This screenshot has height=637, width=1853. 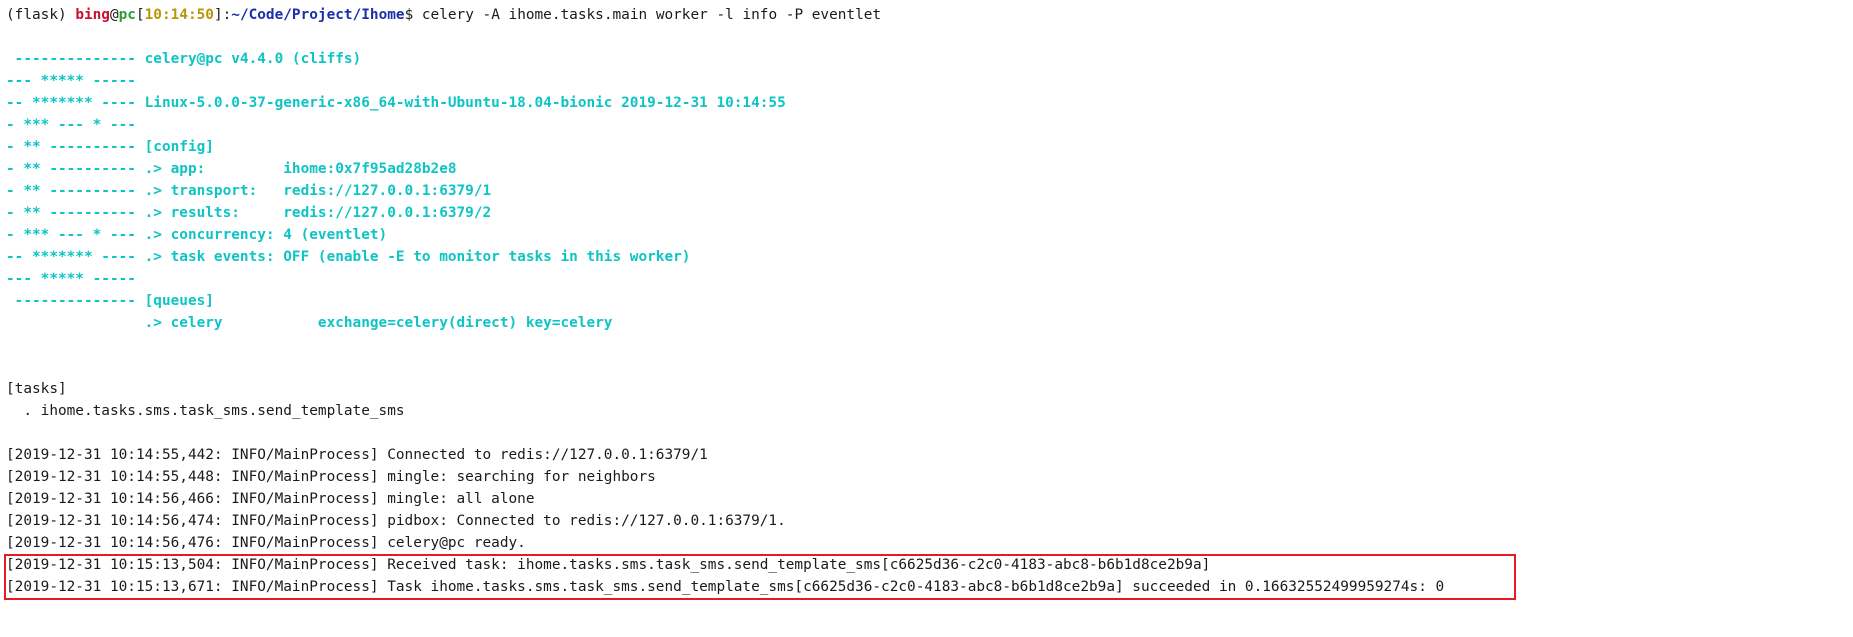 What do you see at coordinates (140, 15) in the screenshot?
I see `prompt-time-open: [` at bounding box center [140, 15].